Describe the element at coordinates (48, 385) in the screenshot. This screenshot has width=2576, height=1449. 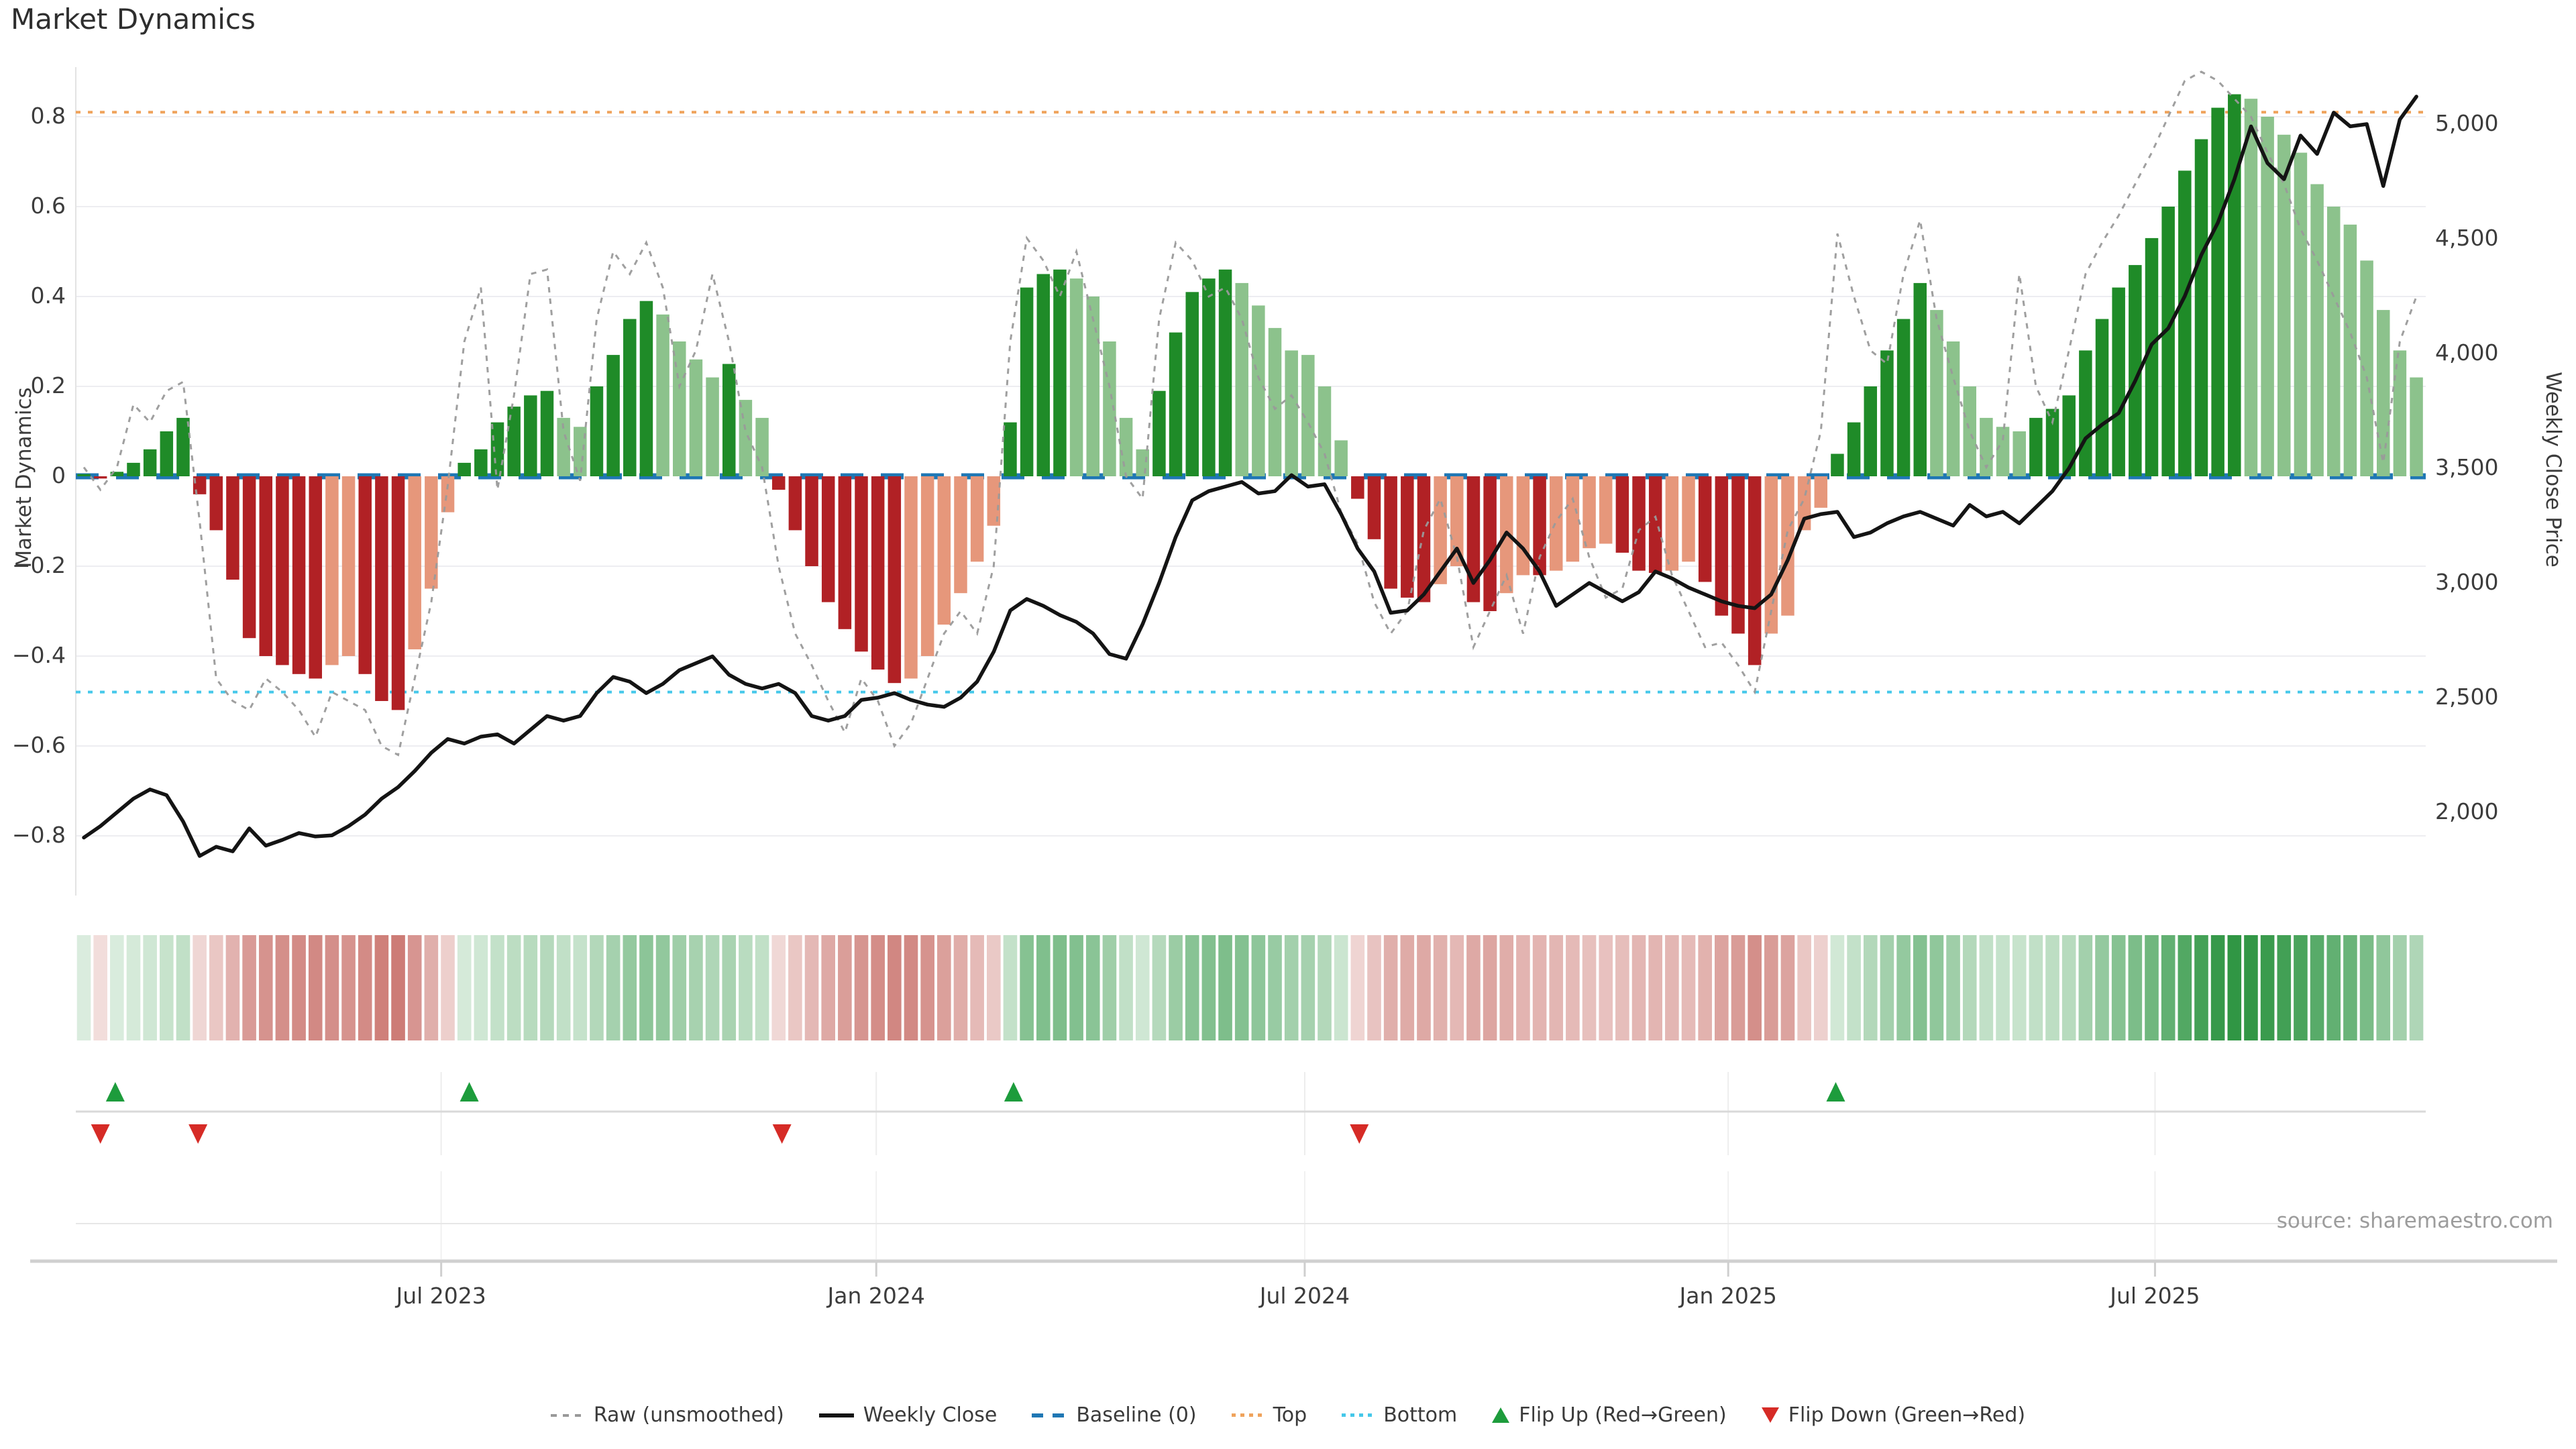
I see `left-tick-label: 0.2` at that location.